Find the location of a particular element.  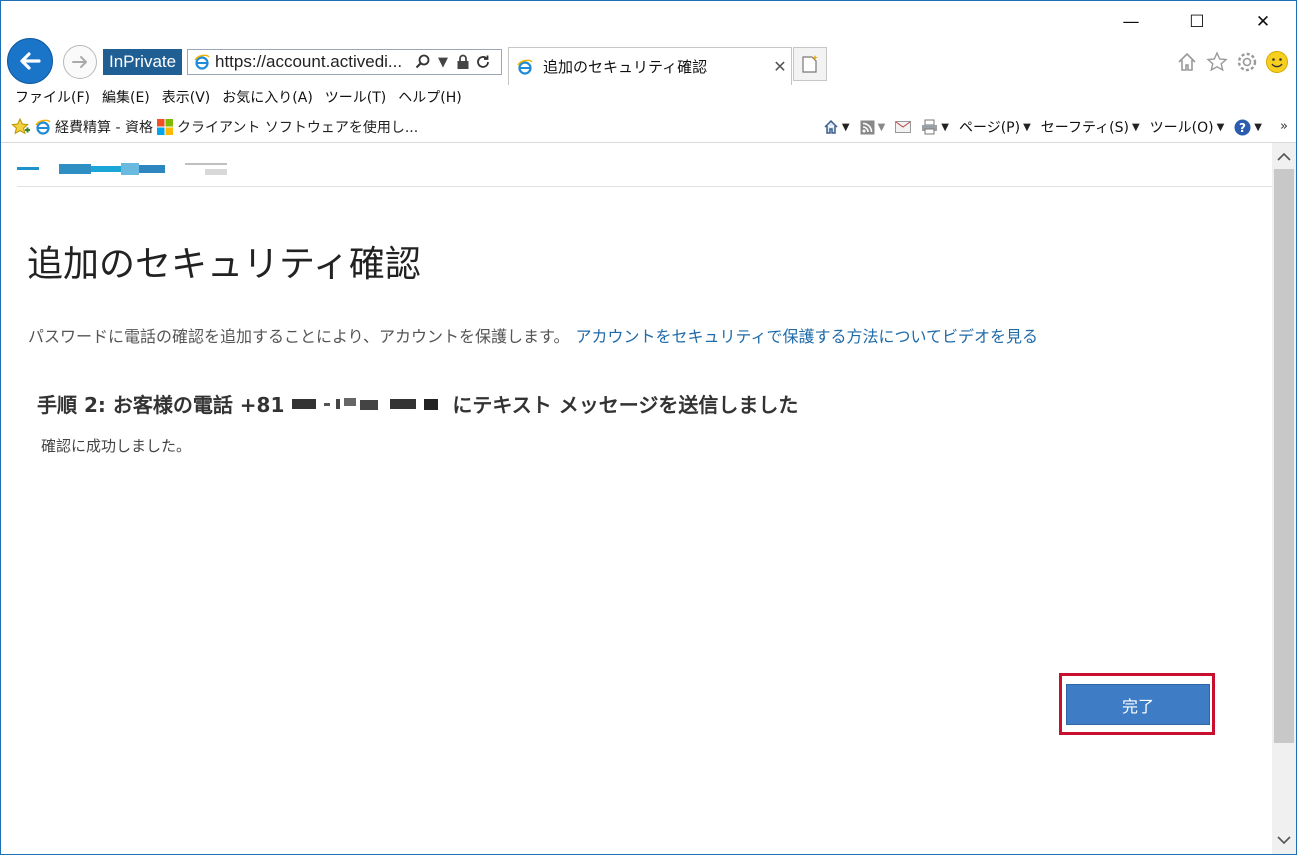

printer-icon is located at coordinates (930, 127).